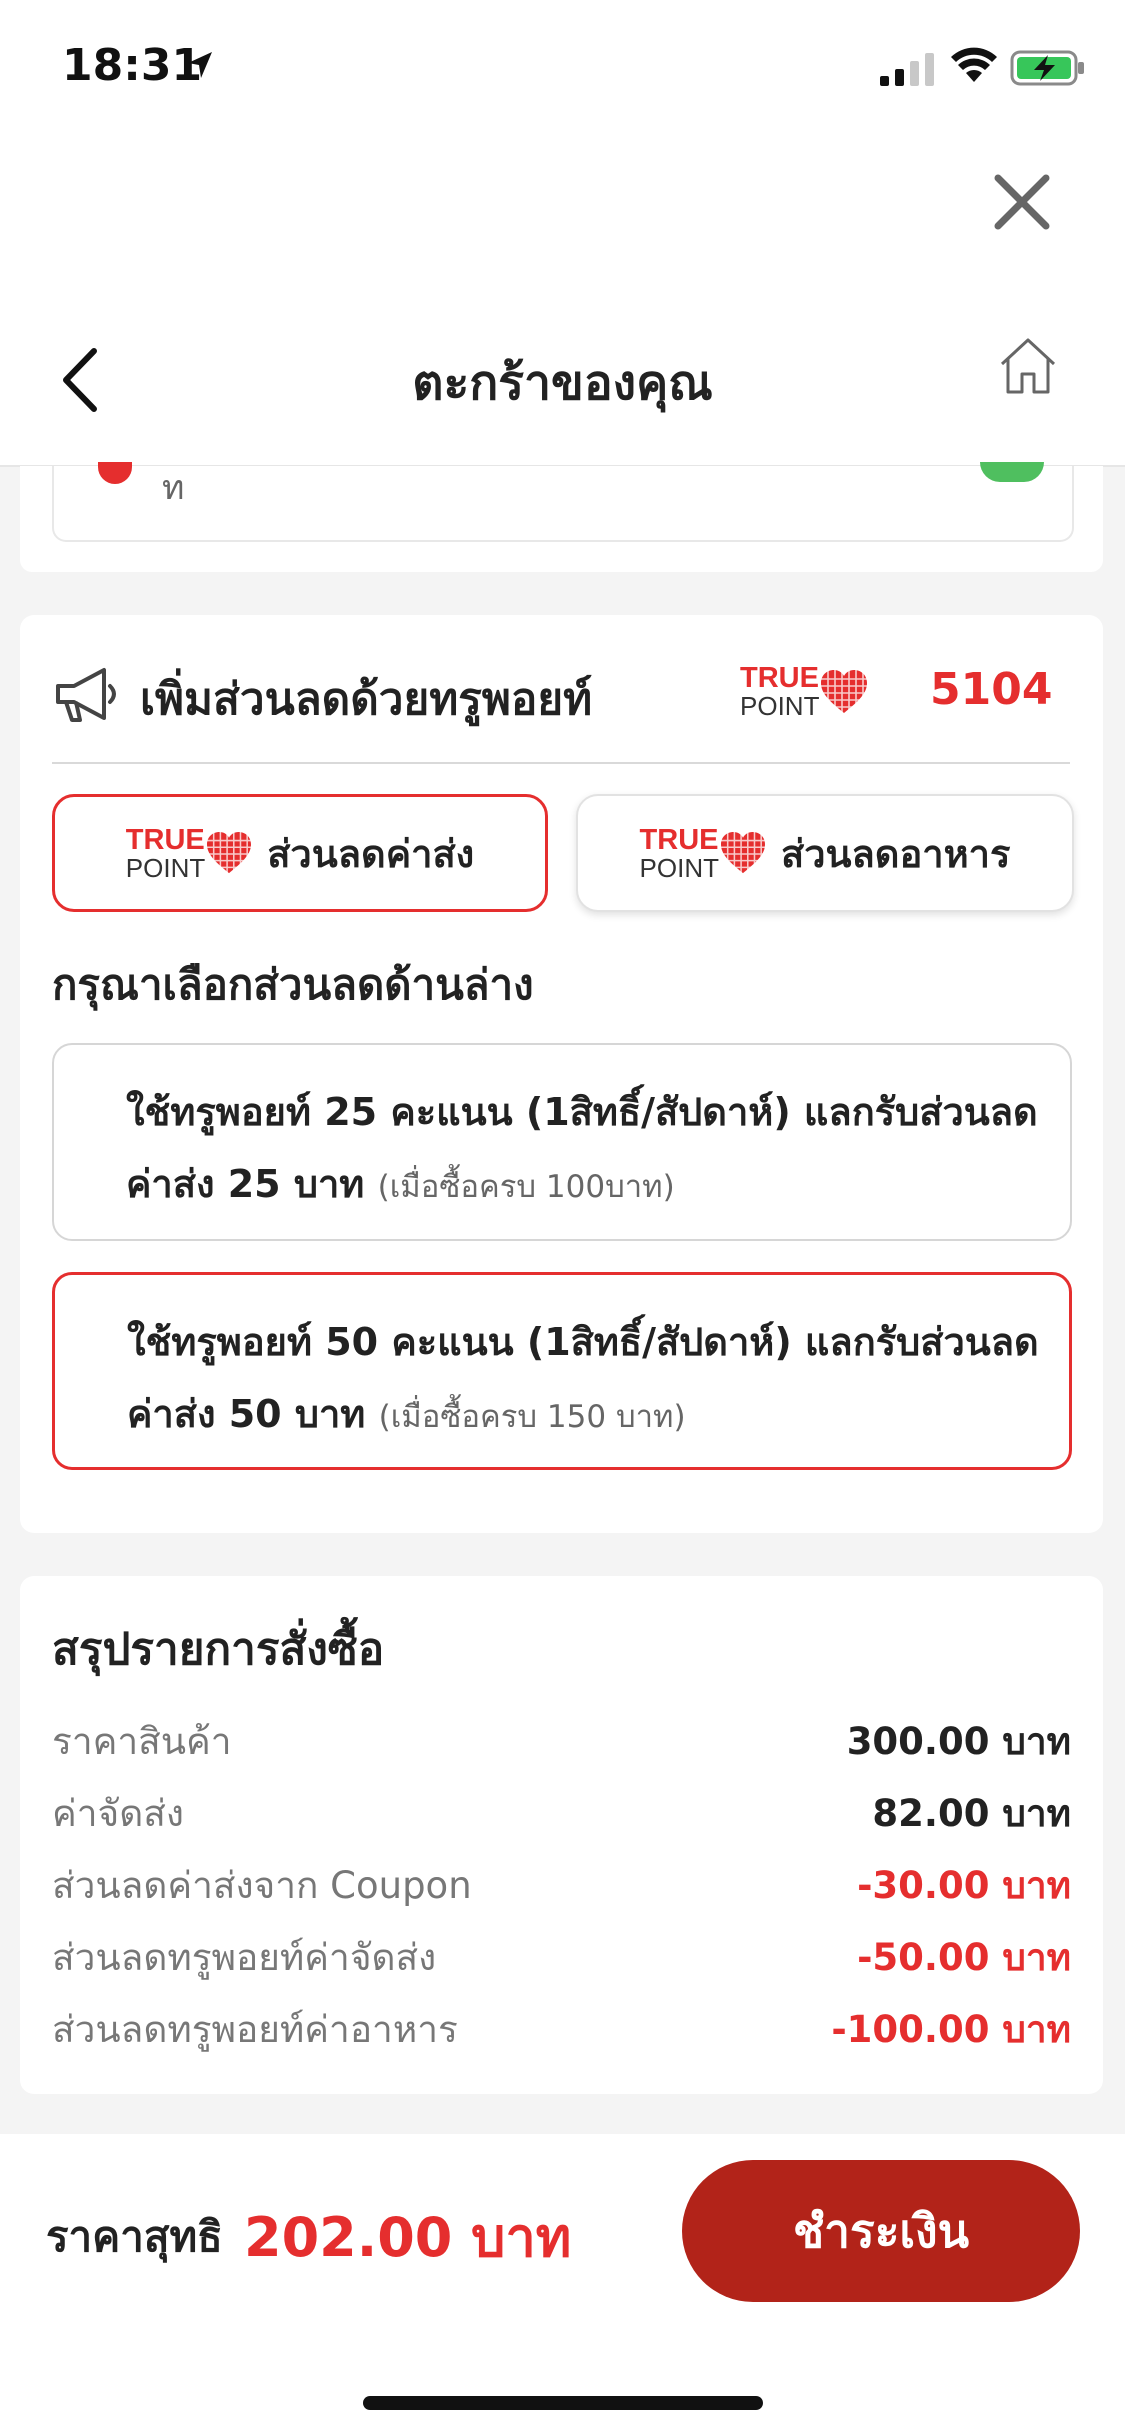  Describe the element at coordinates (1047, 68) in the screenshot. I see `battery-charging-icon` at that location.